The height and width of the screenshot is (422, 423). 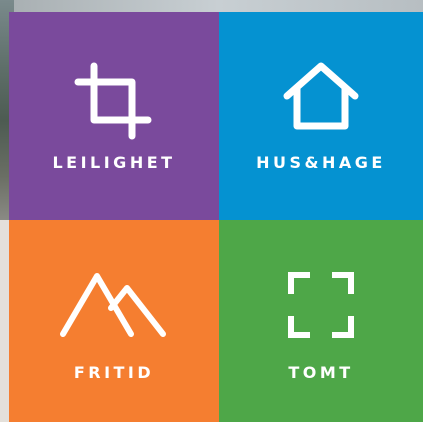 I want to click on tile-label: TOMT, so click(x=321, y=372).